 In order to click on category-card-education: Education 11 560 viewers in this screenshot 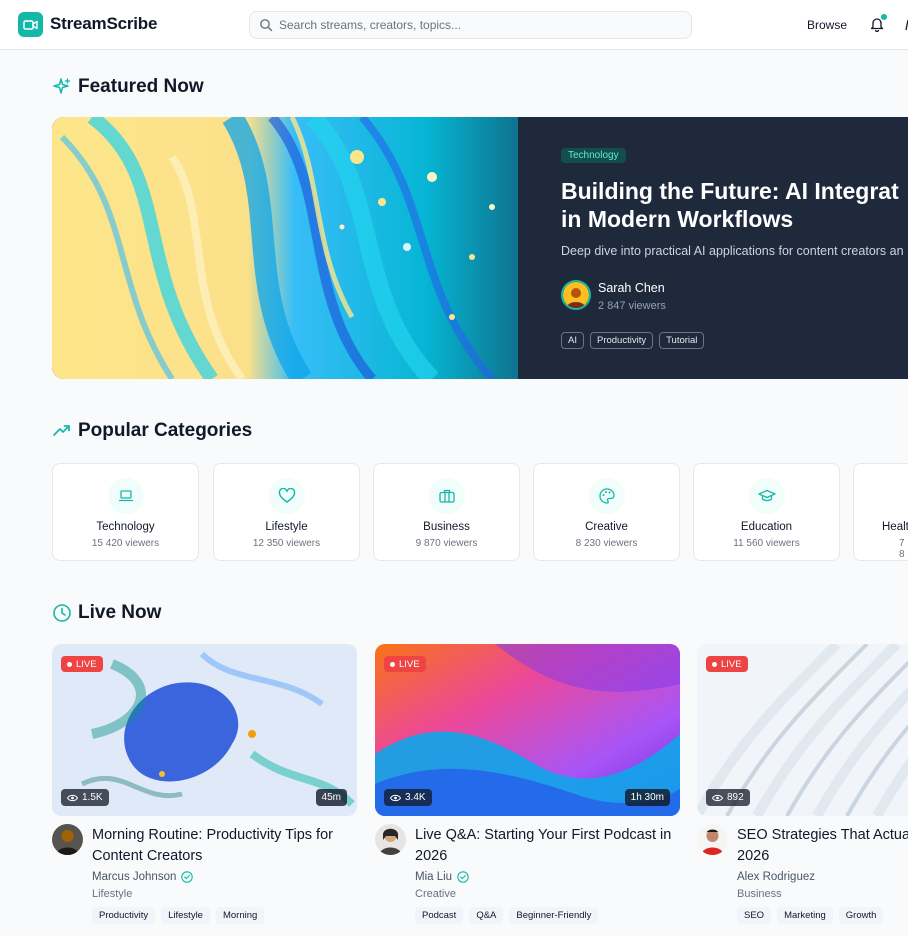, I will do `click(766, 512)`.